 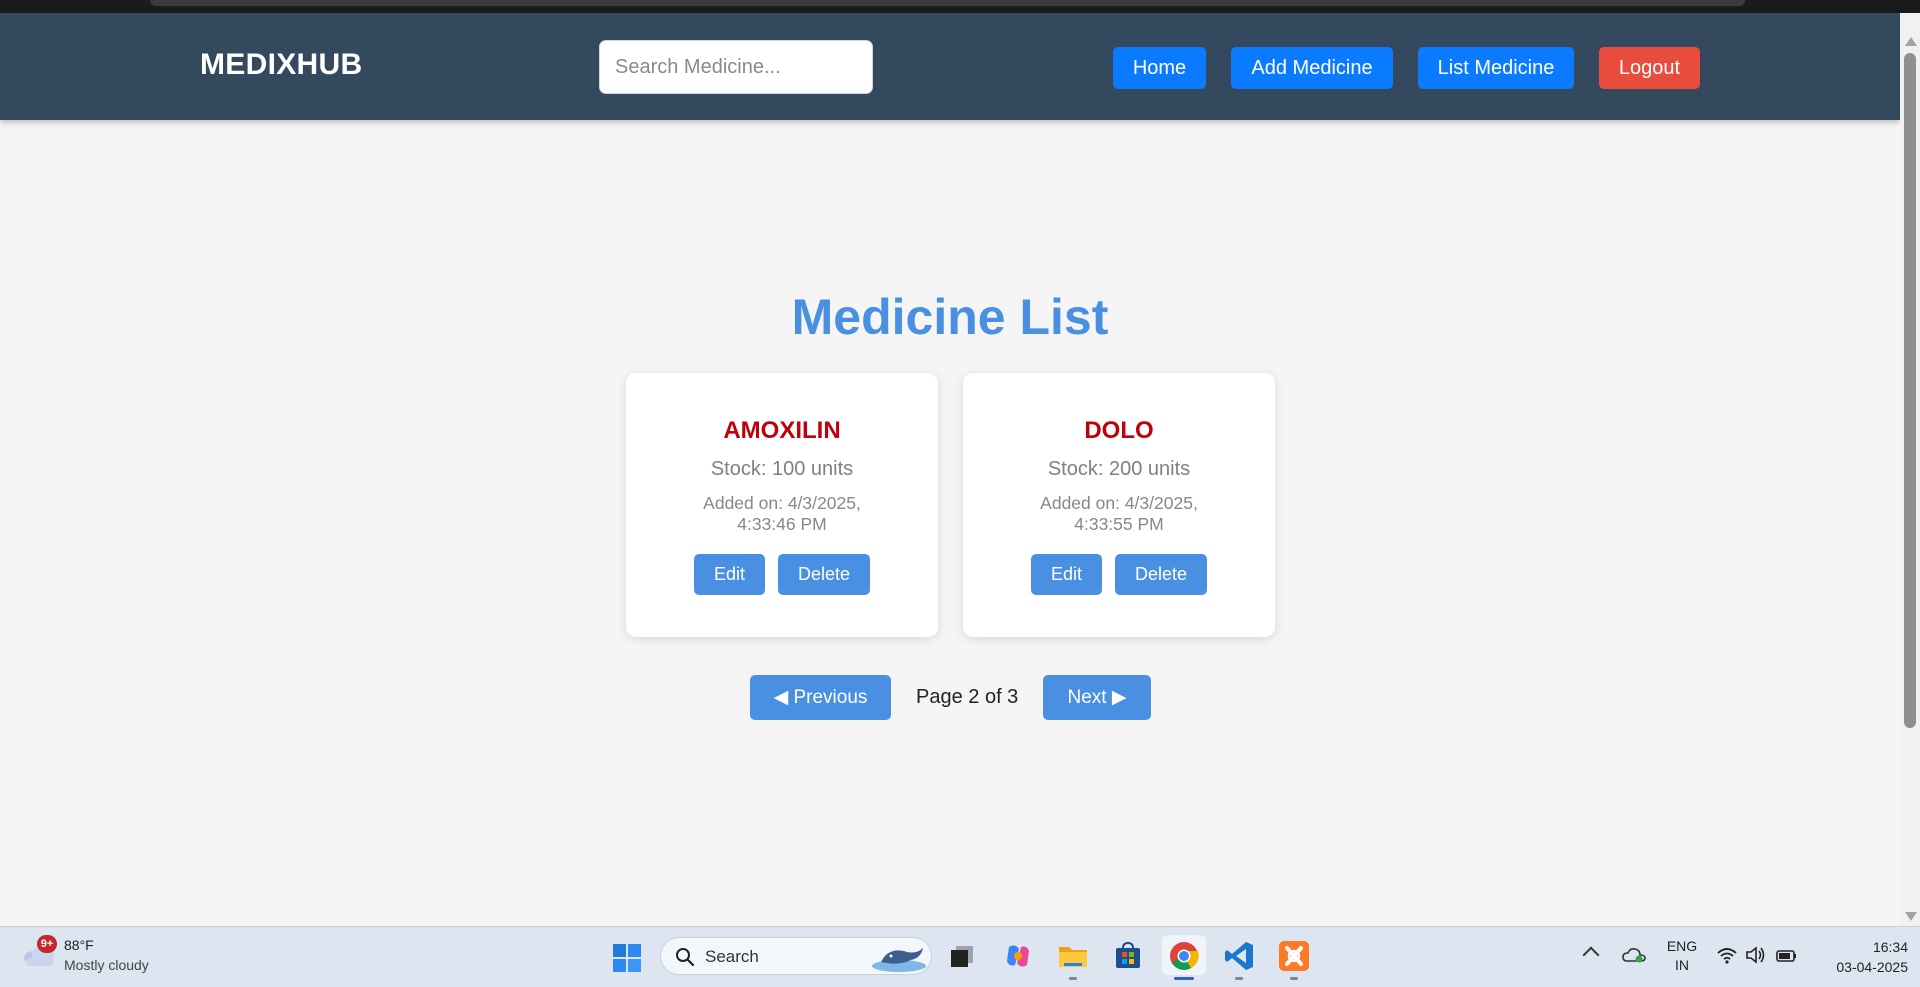 What do you see at coordinates (967, 697) in the screenshot?
I see `page-indicator: Page 2 of 3` at bounding box center [967, 697].